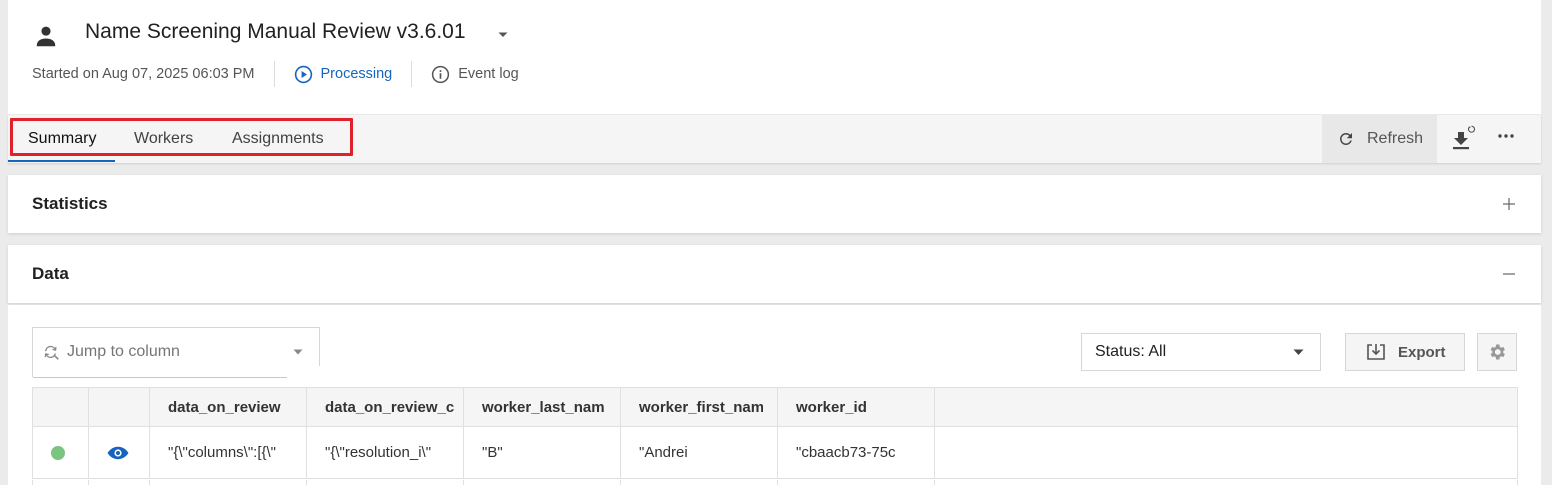 The image size is (1552, 485). What do you see at coordinates (303, 74) in the screenshot?
I see `play-circle-icon` at bounding box center [303, 74].